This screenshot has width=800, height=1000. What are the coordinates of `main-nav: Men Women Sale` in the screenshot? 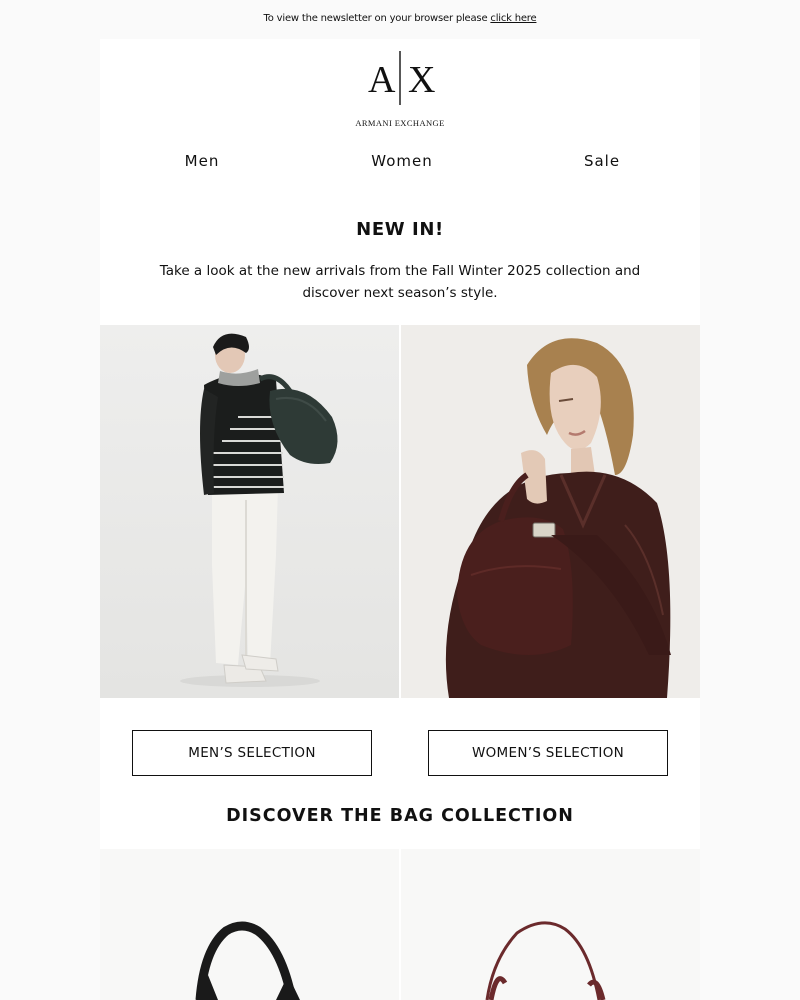 It's located at (400, 164).